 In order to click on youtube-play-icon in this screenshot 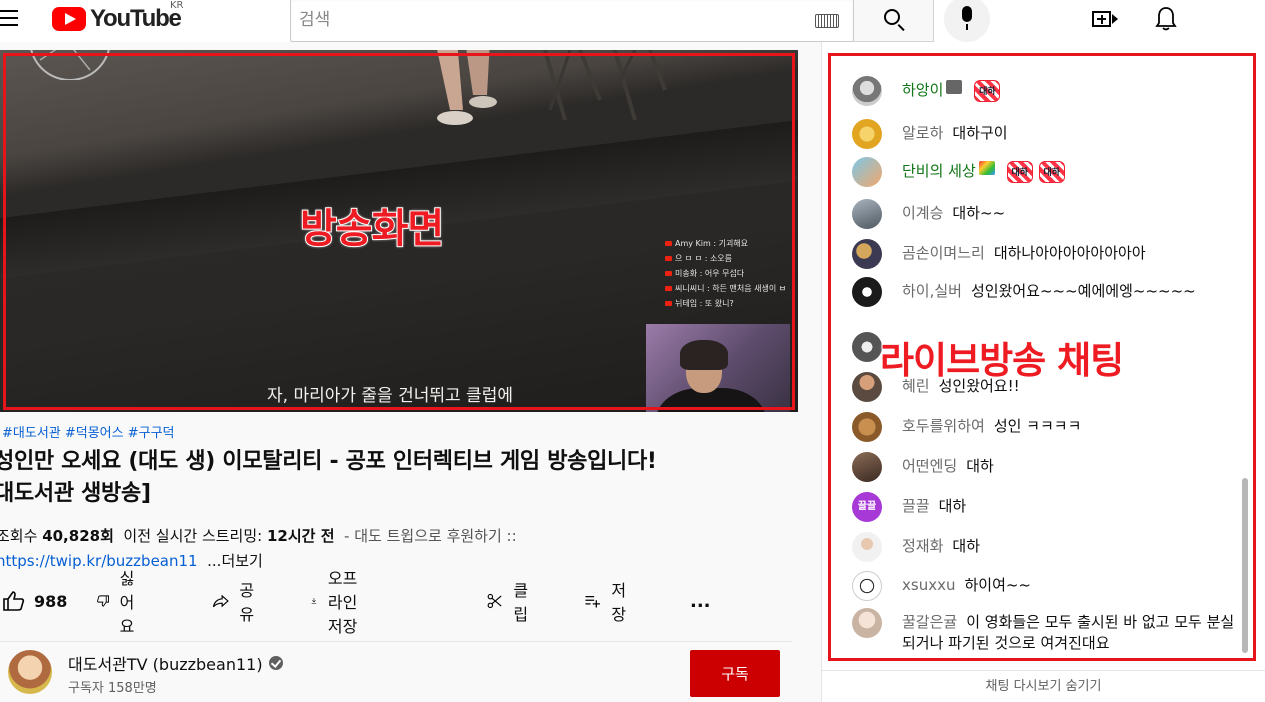, I will do `click(69, 19)`.